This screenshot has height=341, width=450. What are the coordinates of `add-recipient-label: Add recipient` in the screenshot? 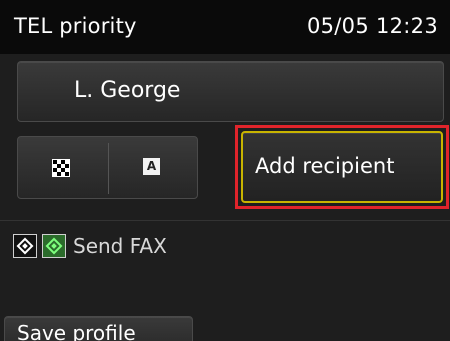 It's located at (325, 166).